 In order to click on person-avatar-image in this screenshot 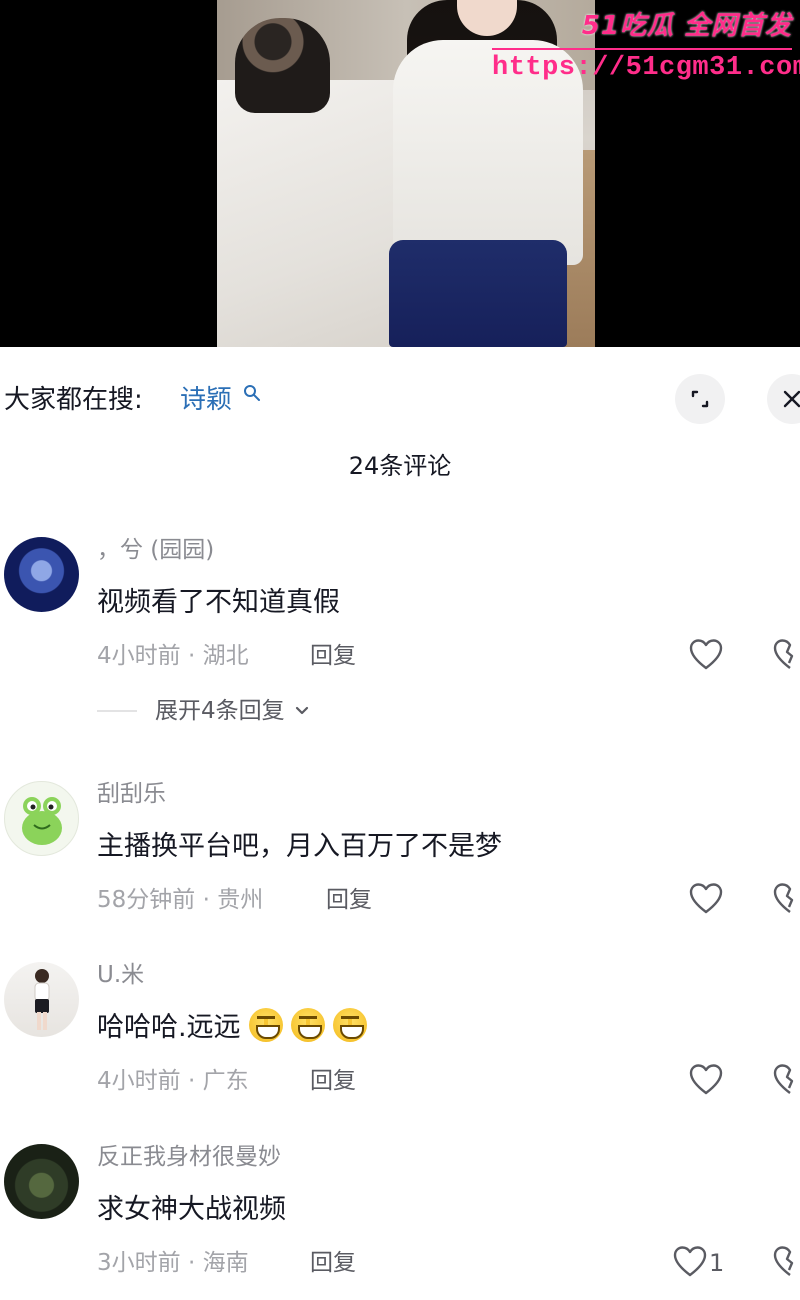, I will do `click(42, 999)`.